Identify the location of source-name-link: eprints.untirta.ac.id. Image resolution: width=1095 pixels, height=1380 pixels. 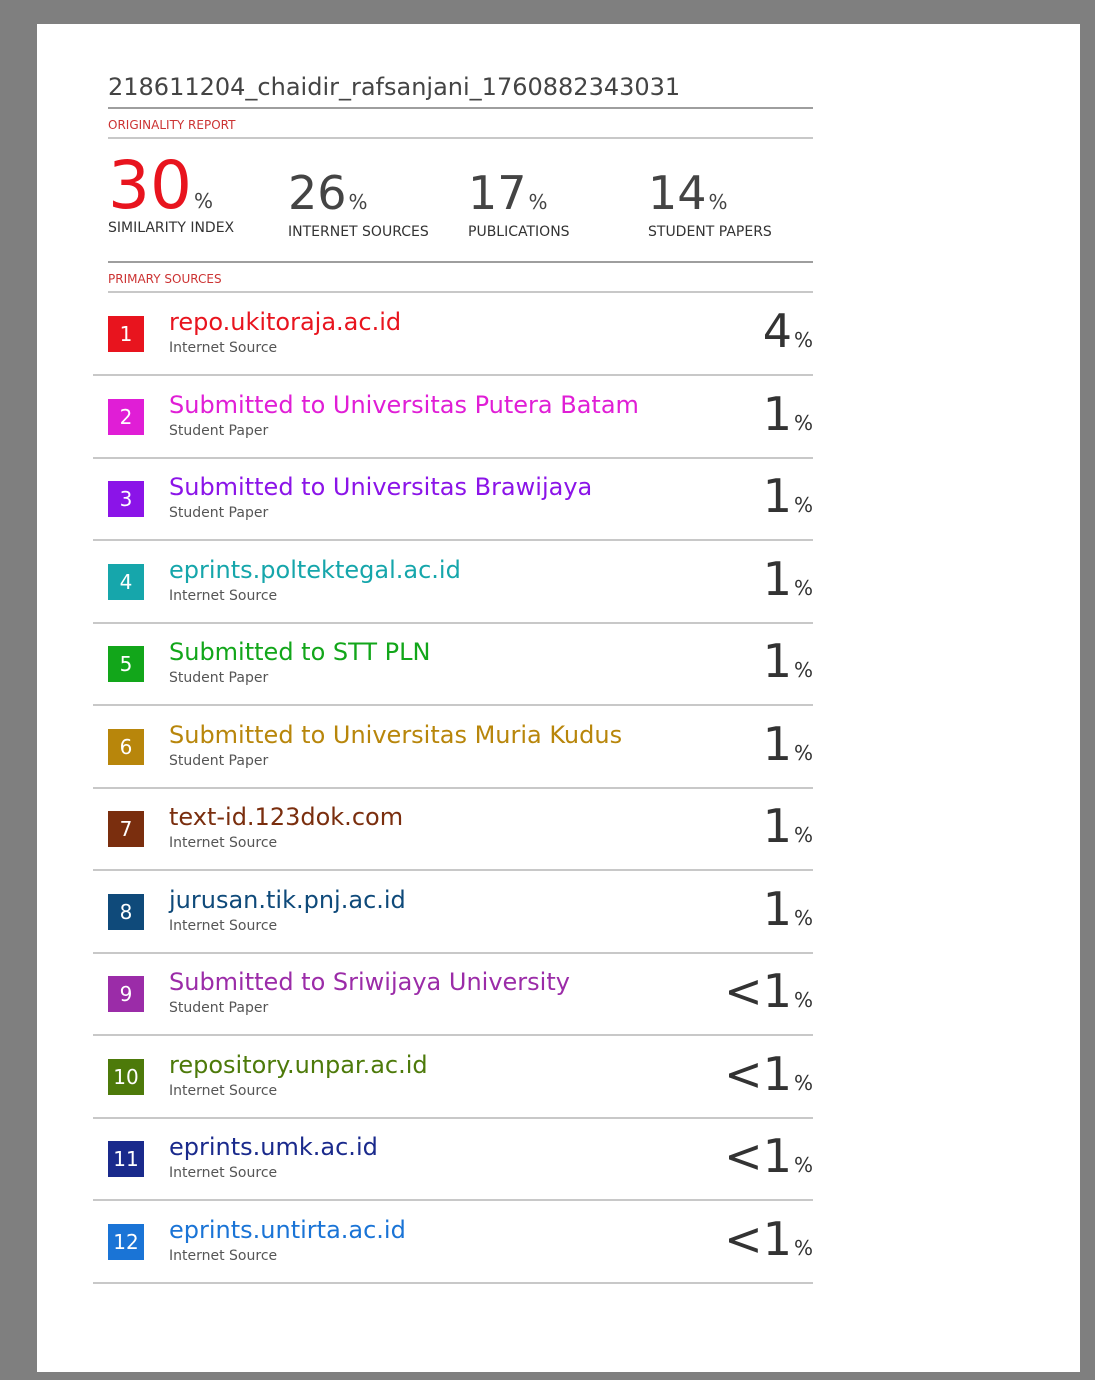
(287, 1230).